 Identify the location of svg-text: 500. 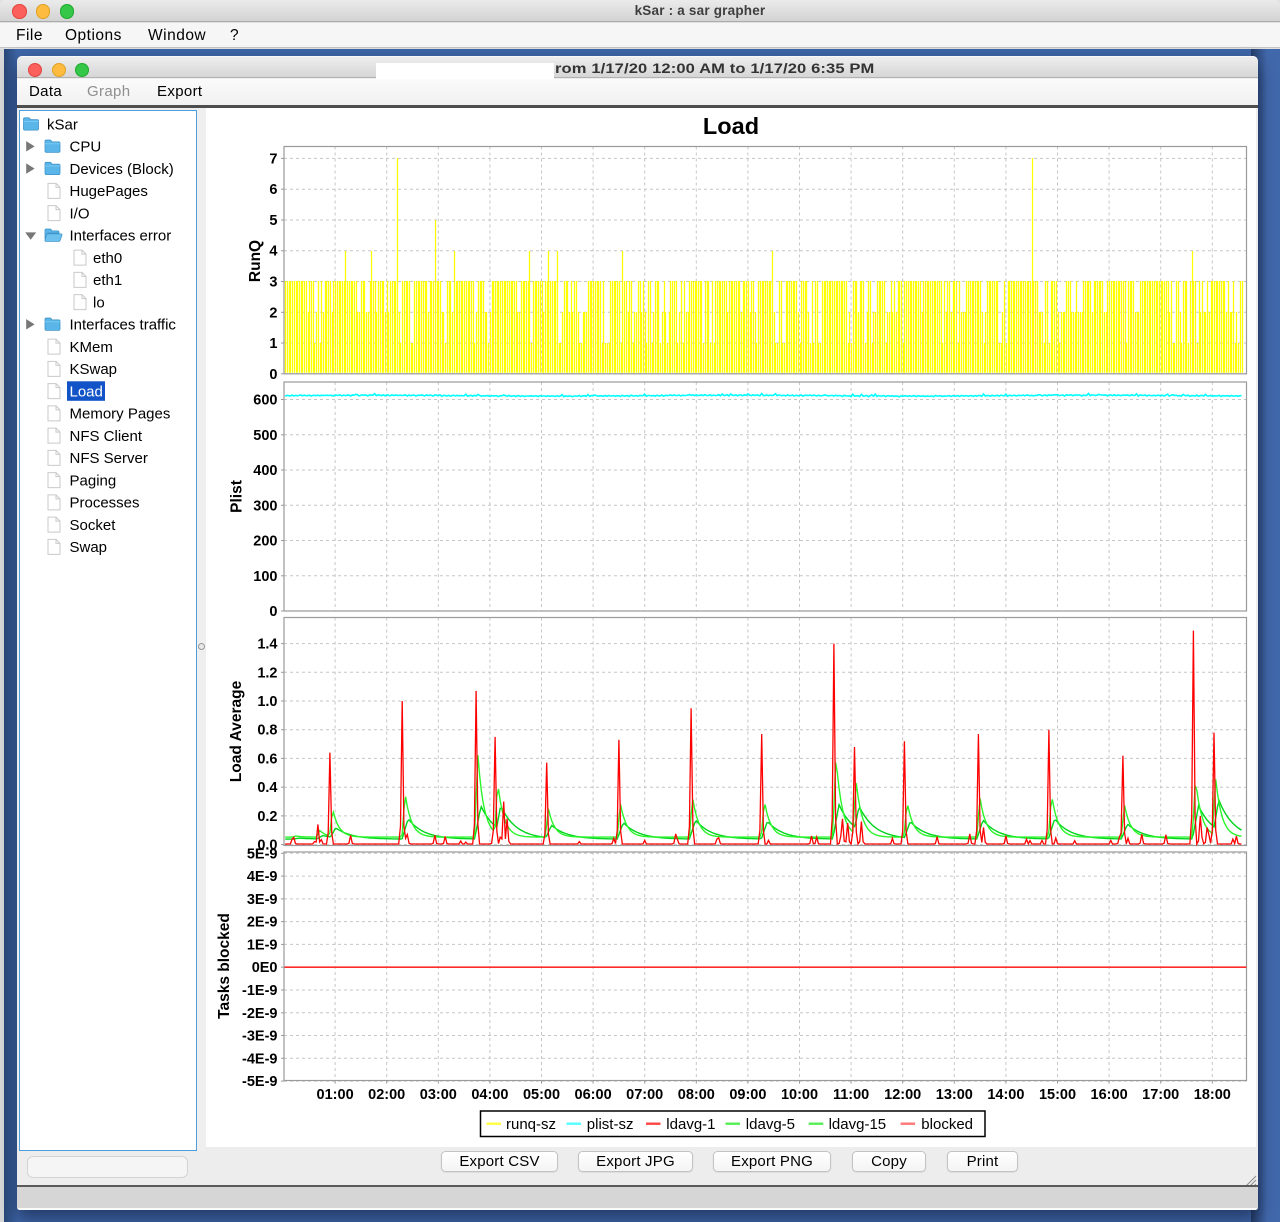
(265, 436).